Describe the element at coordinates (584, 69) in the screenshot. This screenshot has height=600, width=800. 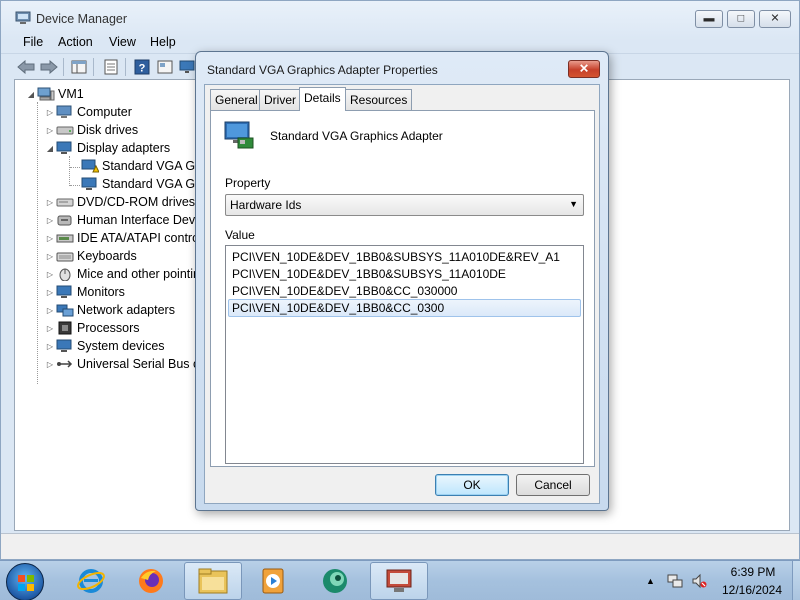
I see `dialog-close-button: ✕` at that location.